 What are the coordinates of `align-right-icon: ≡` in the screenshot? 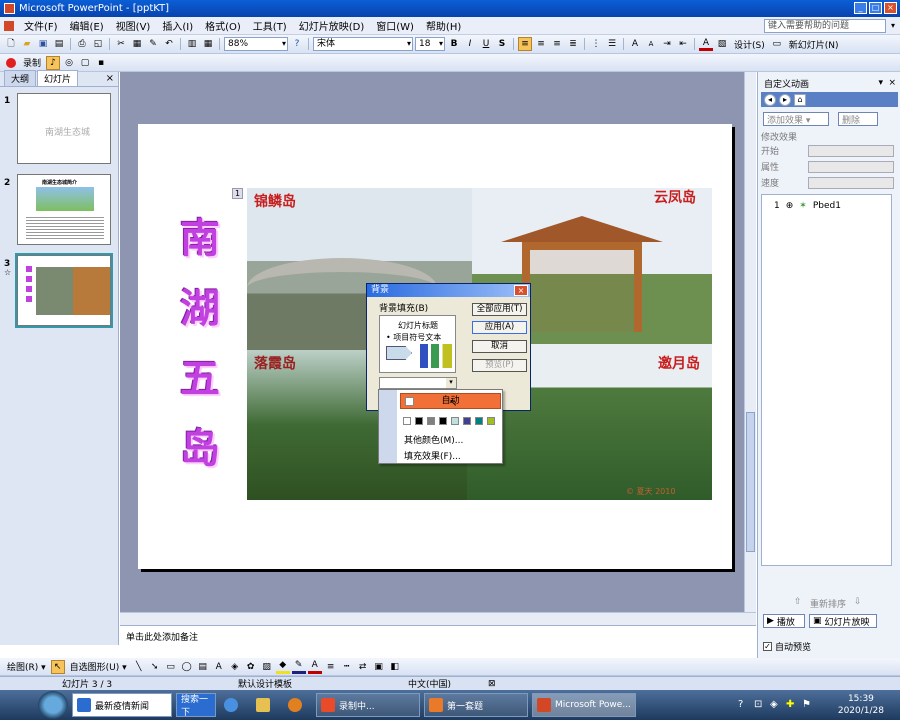 It's located at (557, 44).